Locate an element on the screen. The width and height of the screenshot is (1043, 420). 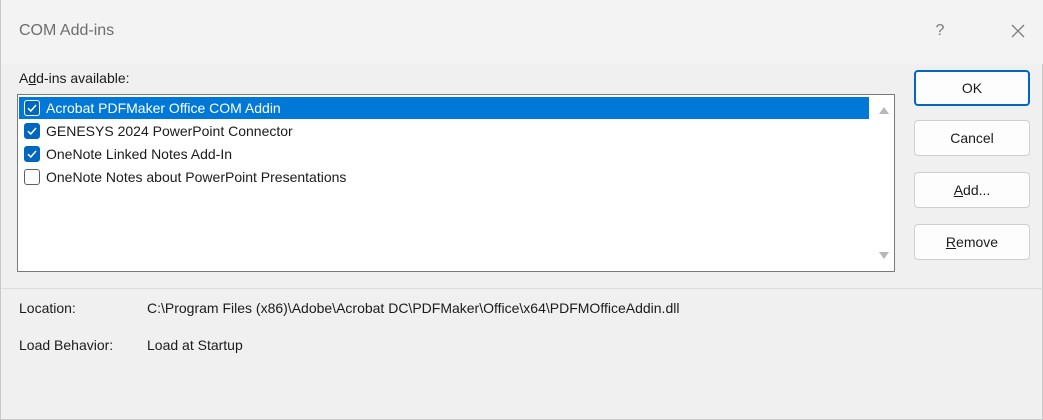
cancel-button: Cancel is located at coordinates (972, 138).